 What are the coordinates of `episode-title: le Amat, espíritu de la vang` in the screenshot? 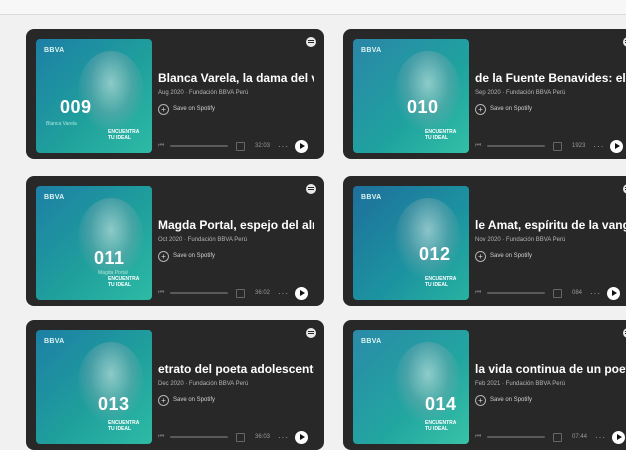 It's located at (550, 226).